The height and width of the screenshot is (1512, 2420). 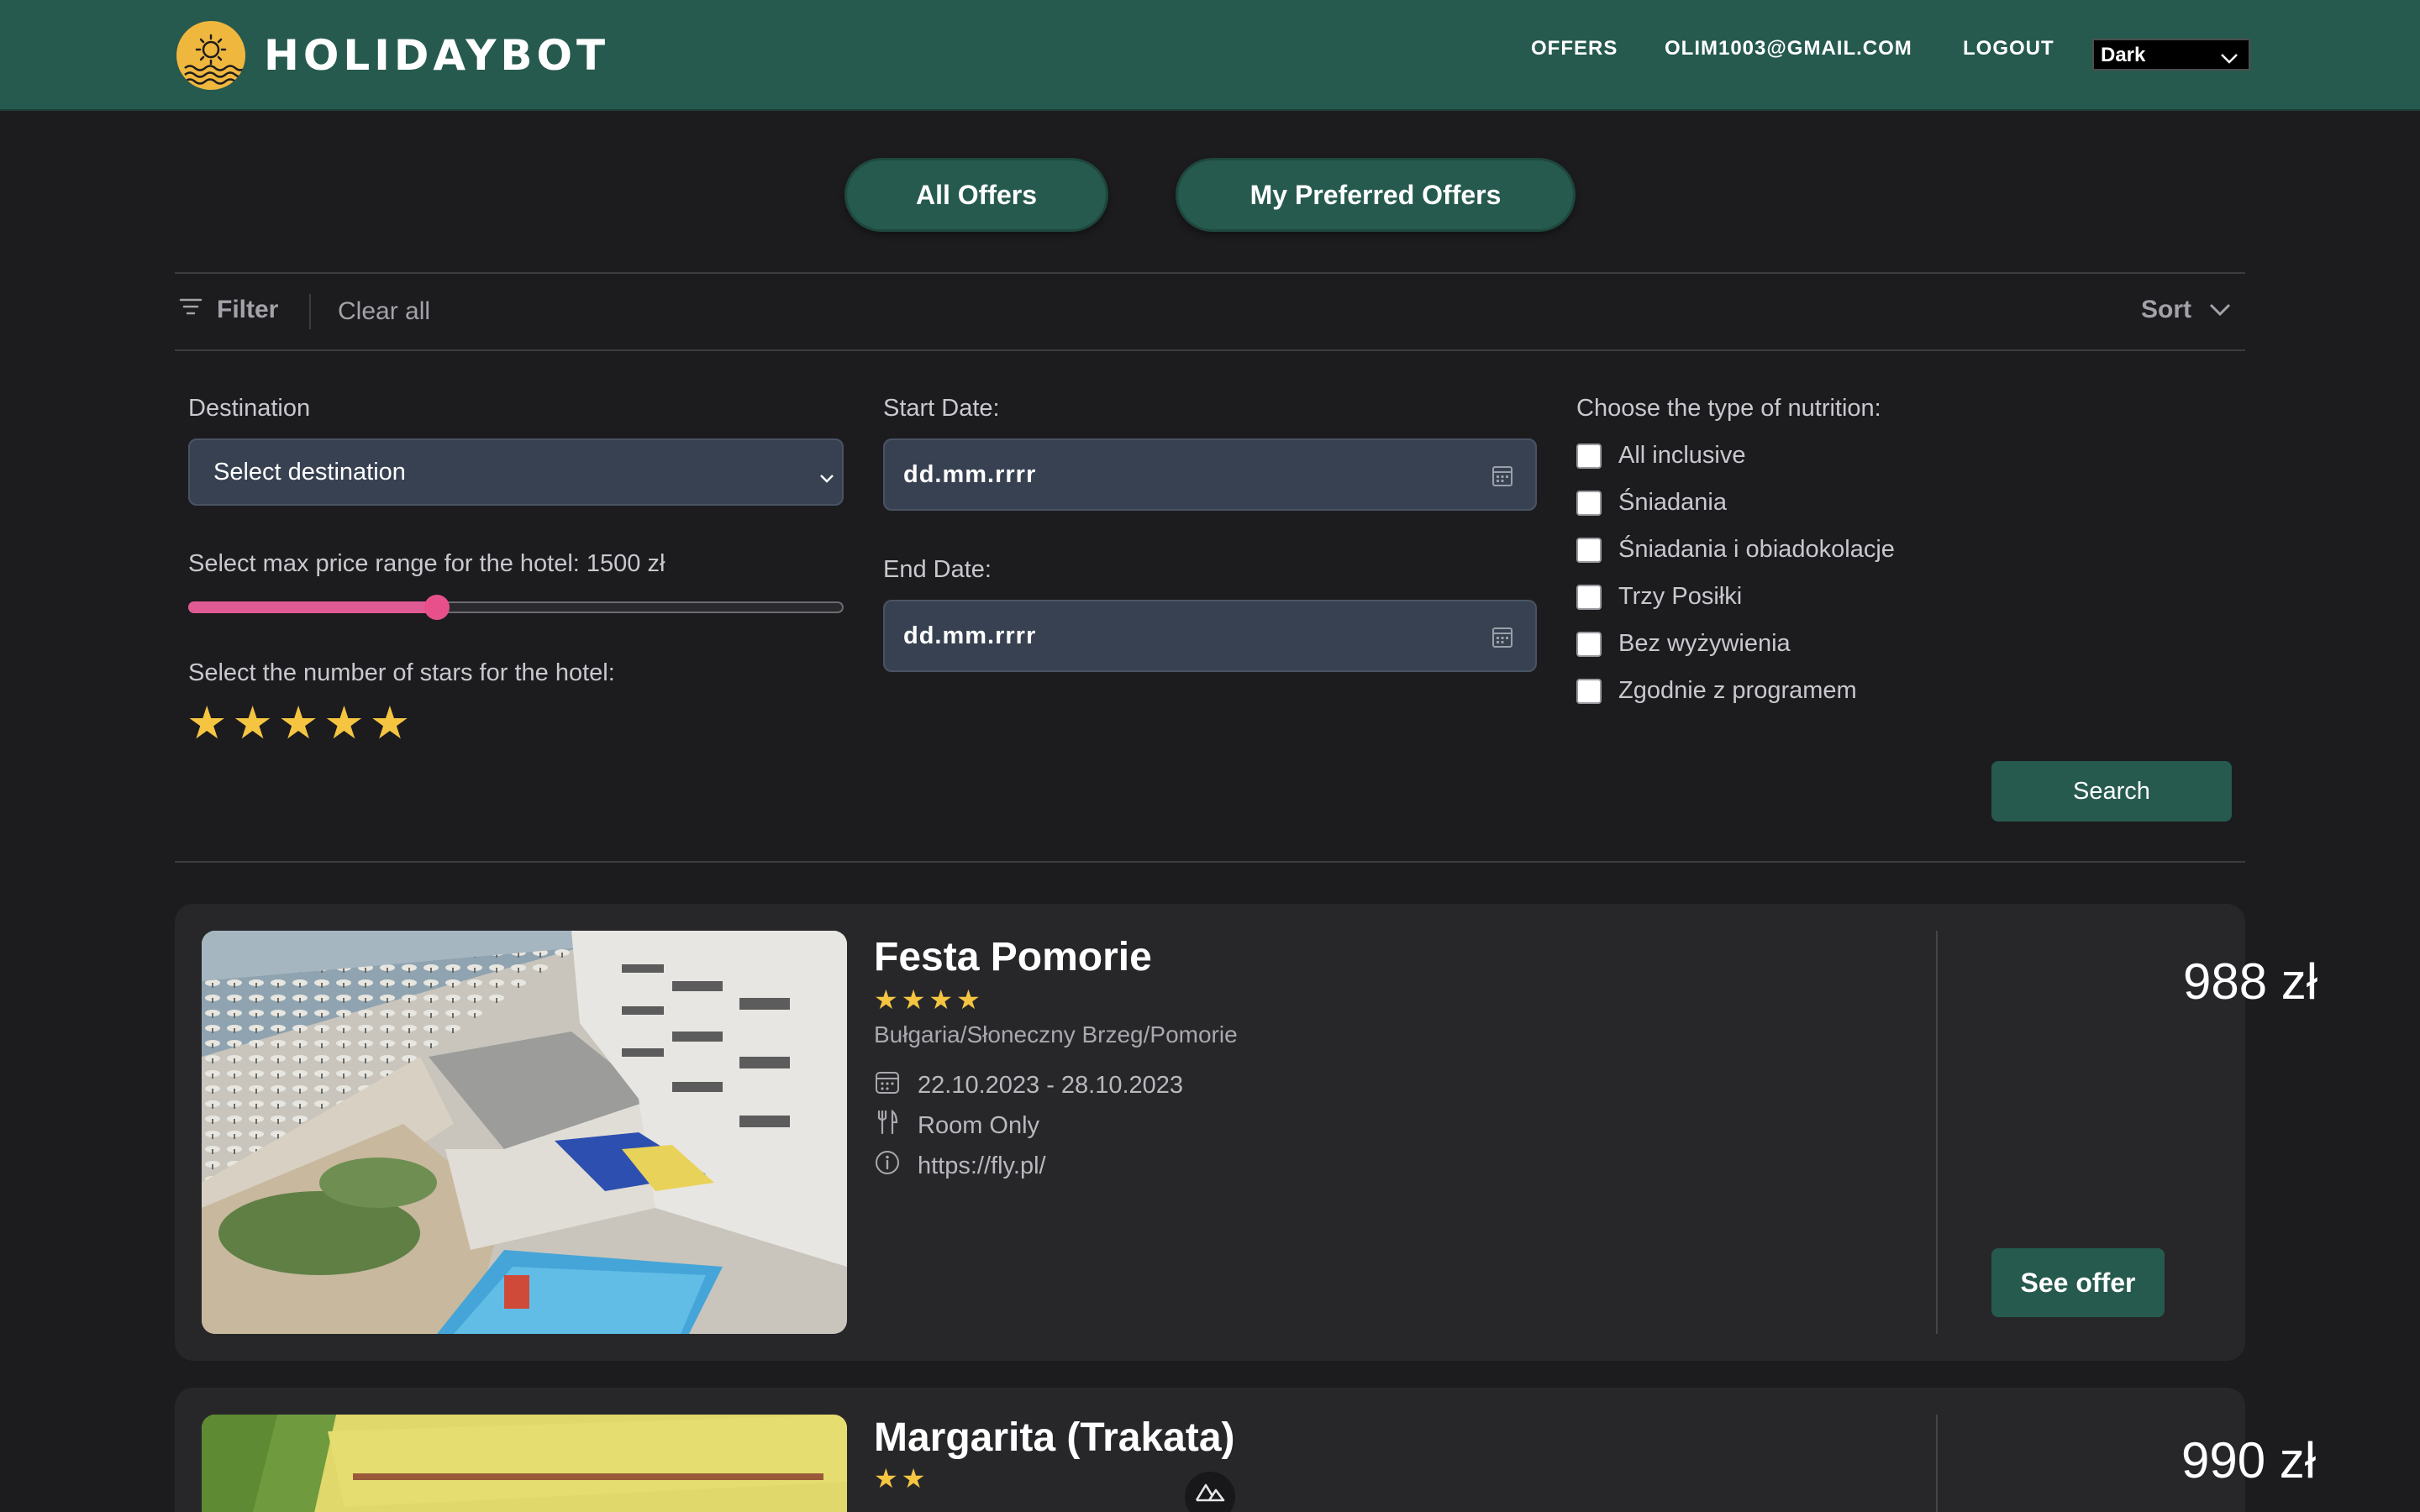 What do you see at coordinates (1738, 690) in the screenshot?
I see `nutrition-option-label: Zgodnie z programem` at bounding box center [1738, 690].